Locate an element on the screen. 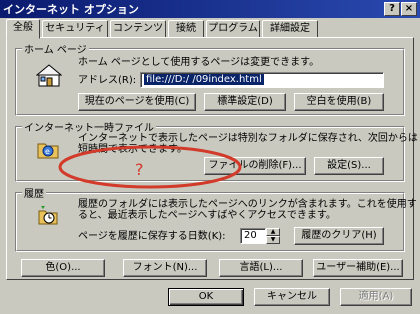 The image size is (420, 314). red-circle-annotation is located at coordinates (150, 167).